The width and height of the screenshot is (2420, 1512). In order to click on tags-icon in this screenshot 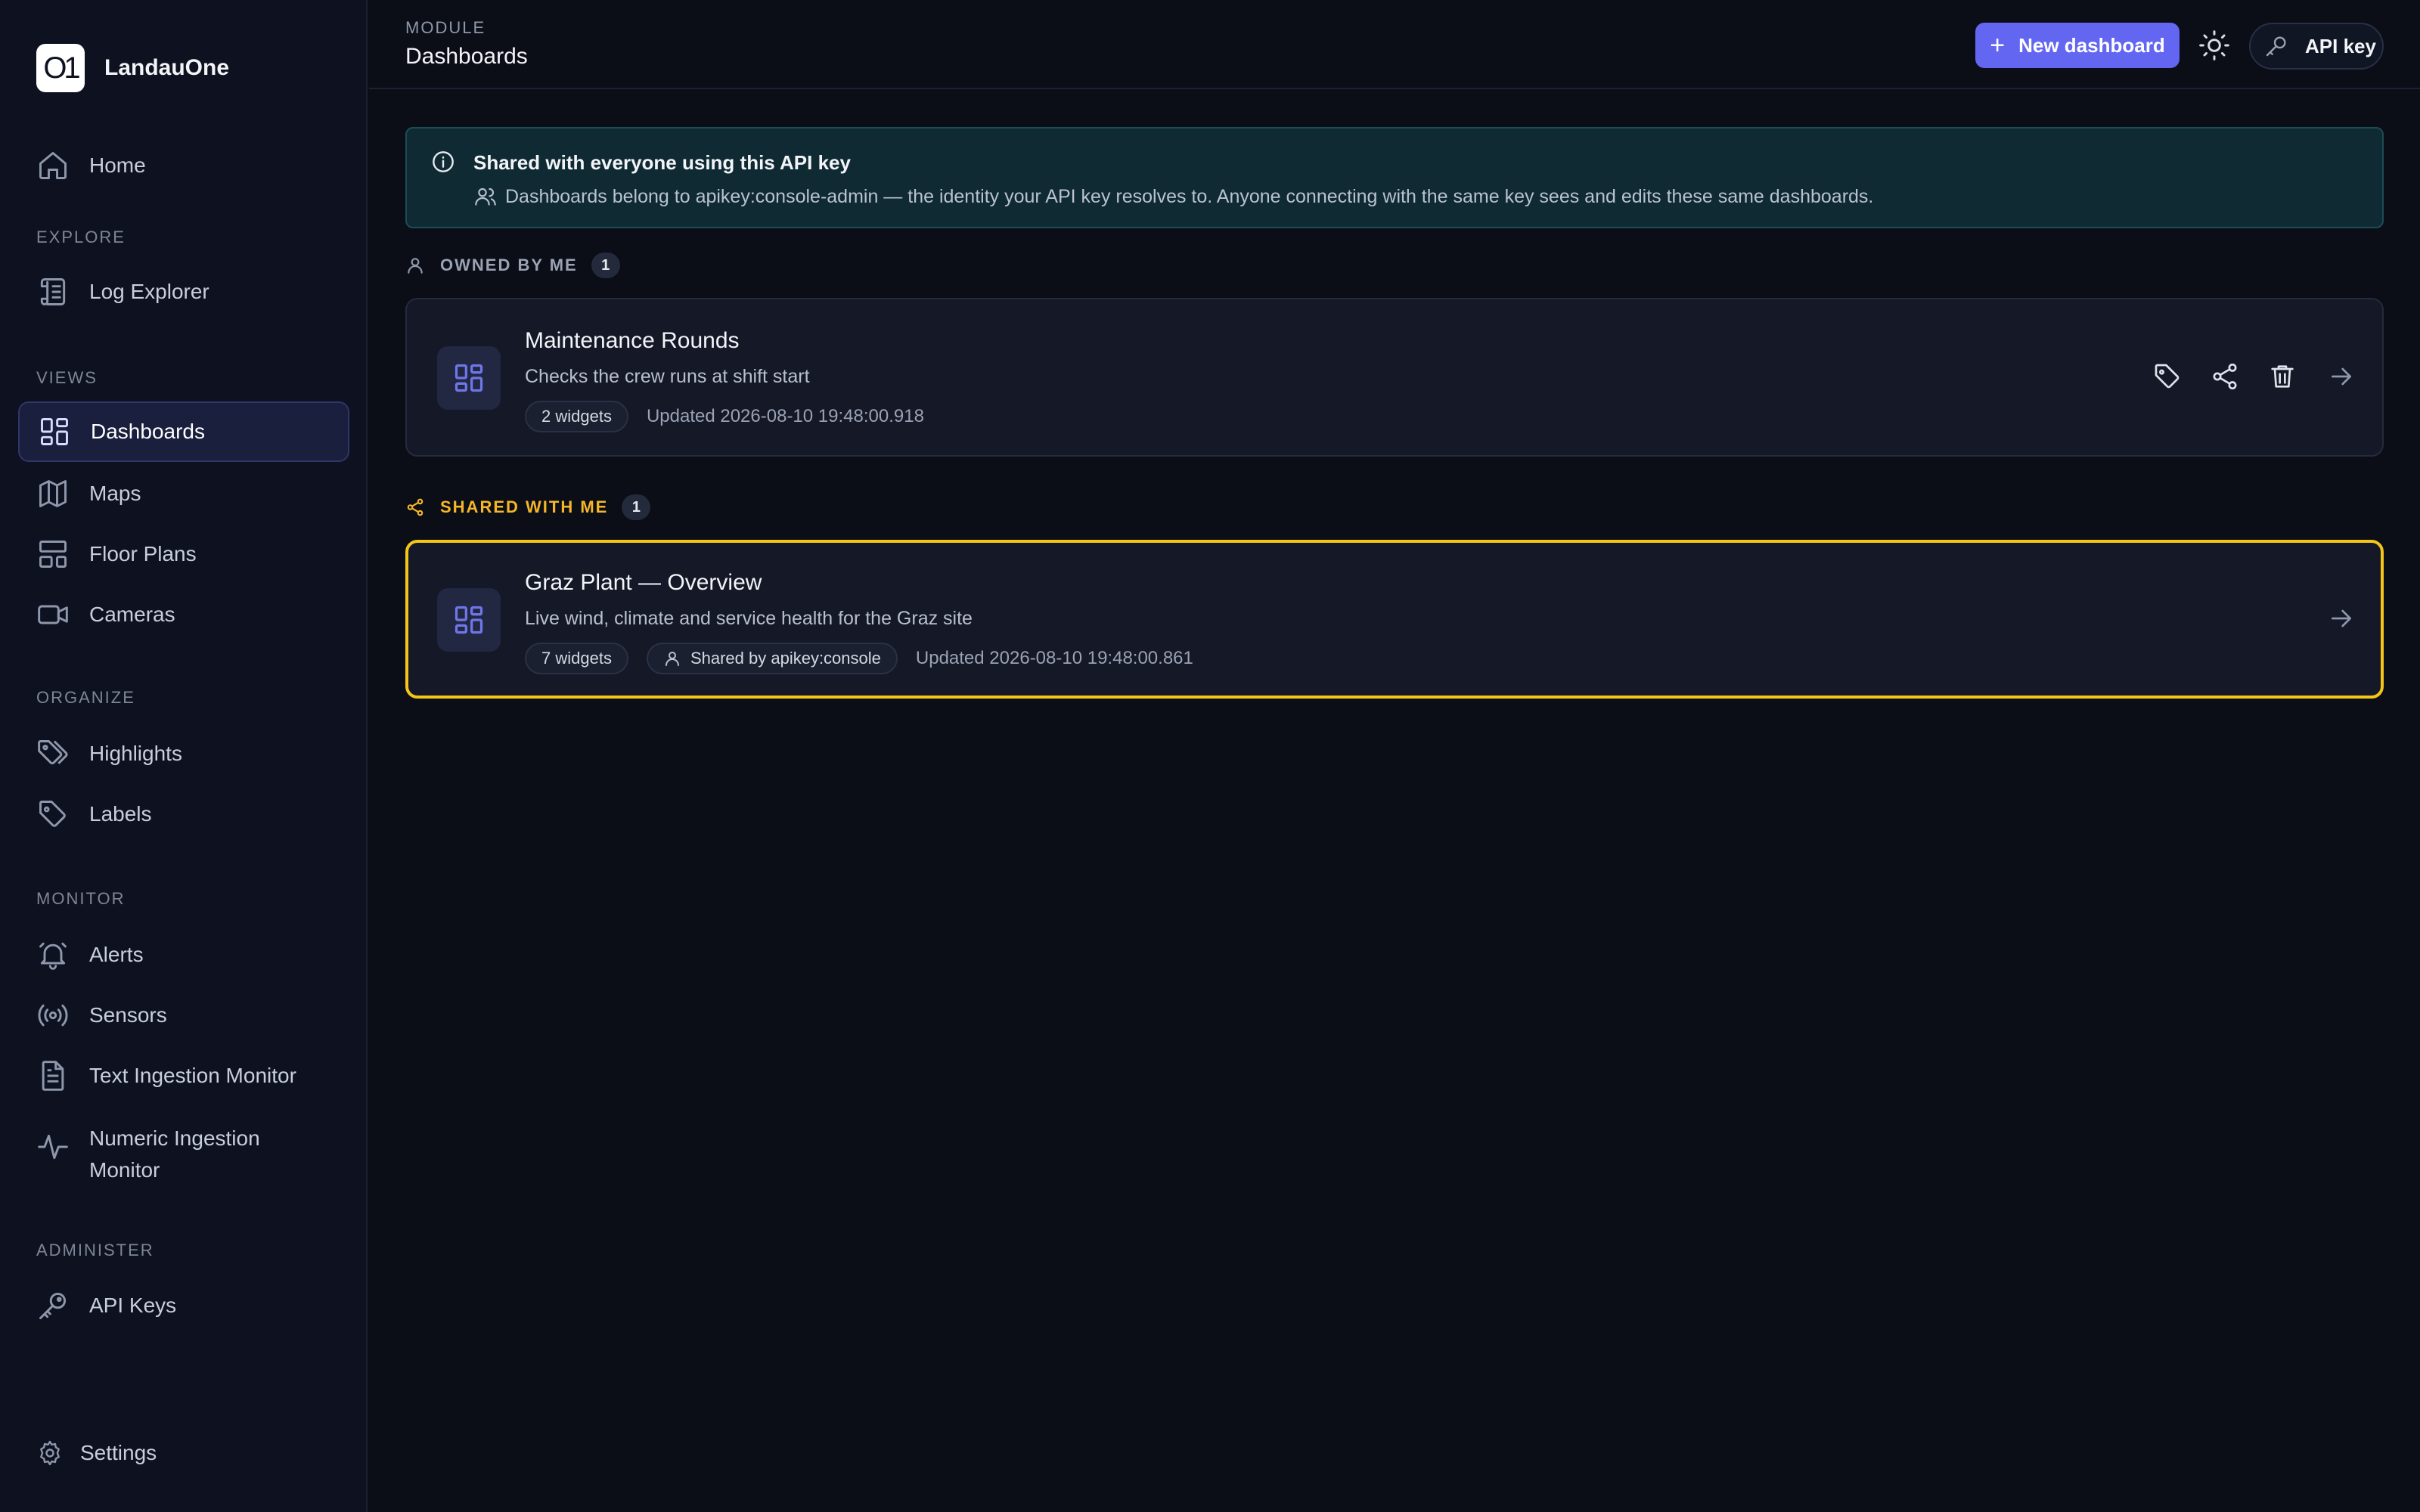, I will do `click(53, 753)`.